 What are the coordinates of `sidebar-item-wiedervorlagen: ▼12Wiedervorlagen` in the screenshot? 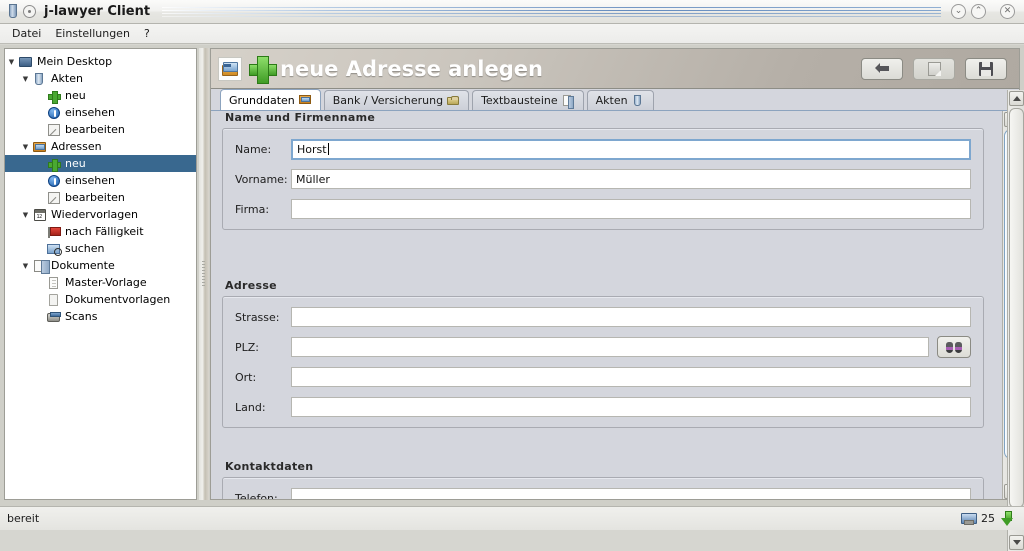 It's located at (100, 214).